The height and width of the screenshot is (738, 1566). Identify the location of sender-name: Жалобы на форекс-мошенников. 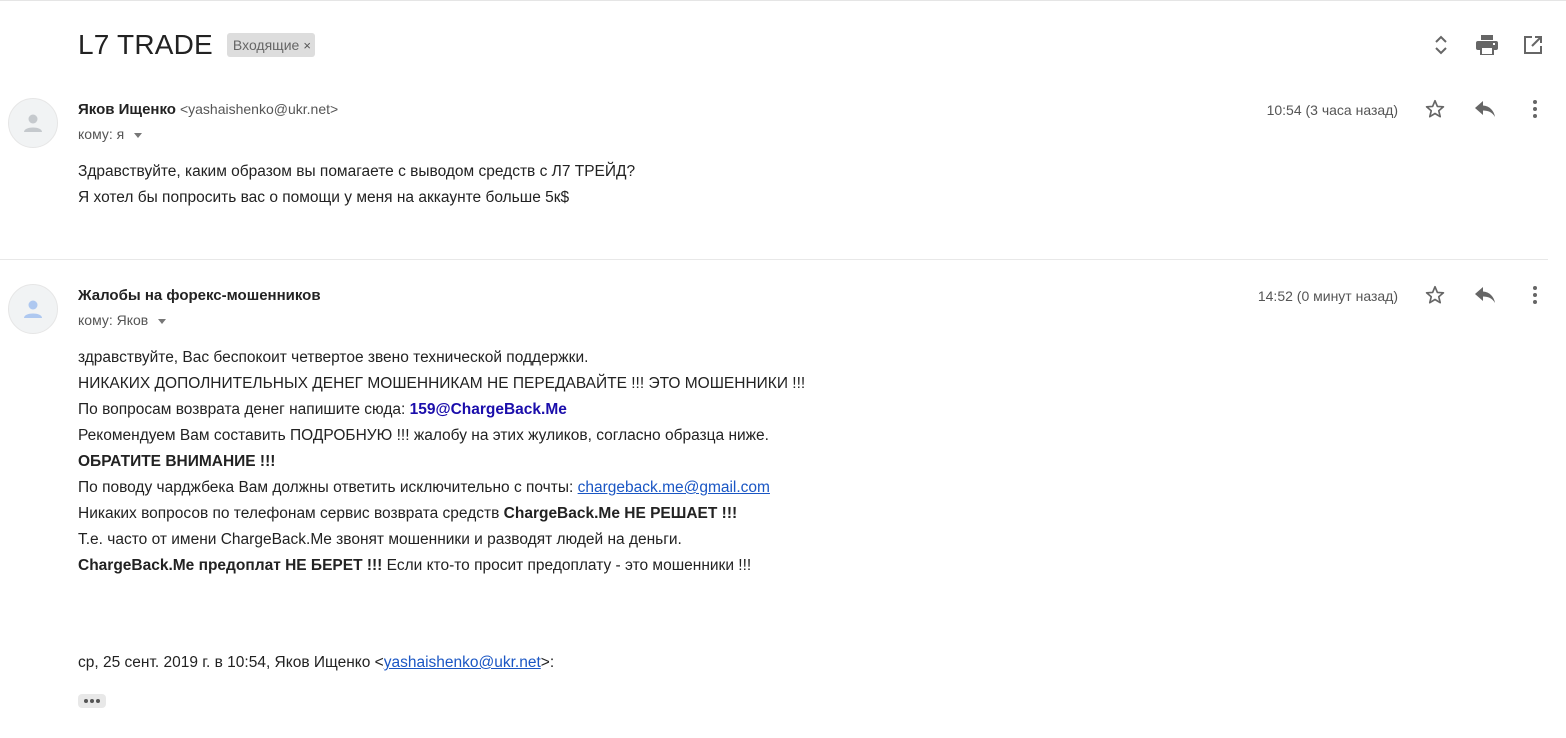
(199, 295).